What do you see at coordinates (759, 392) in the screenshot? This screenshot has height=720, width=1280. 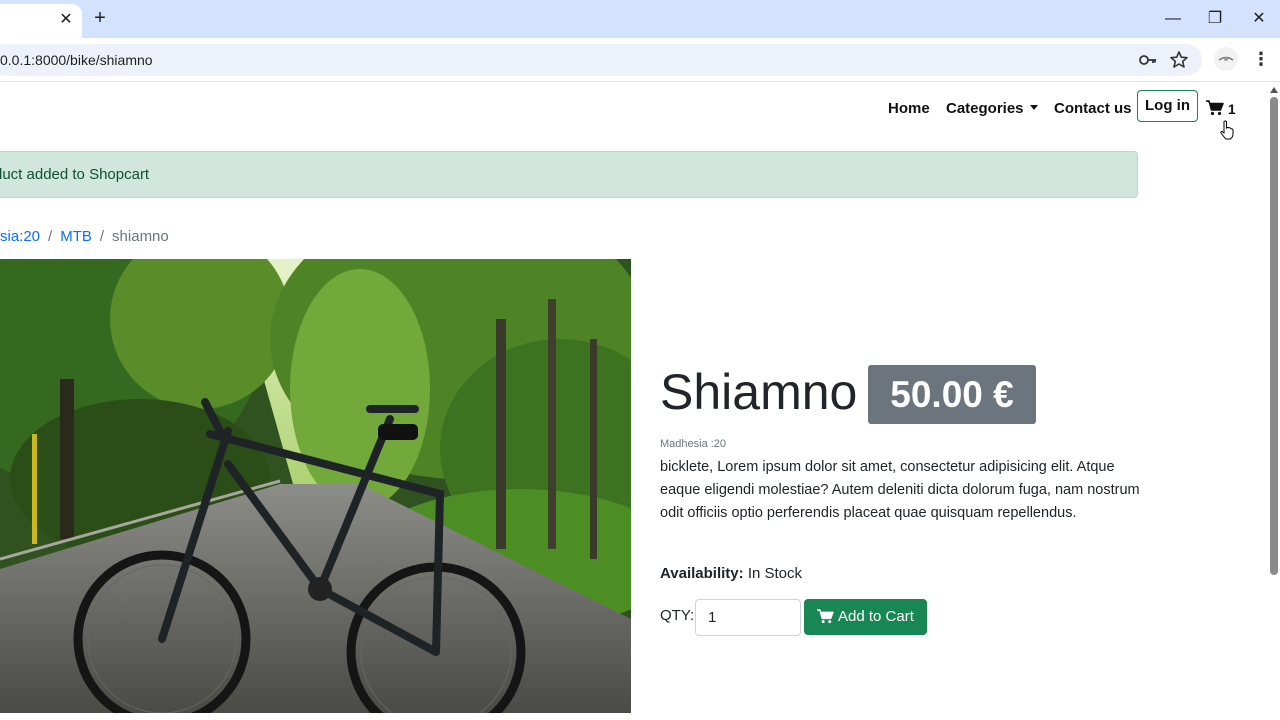 I see `product-title: Shiamno` at bounding box center [759, 392].